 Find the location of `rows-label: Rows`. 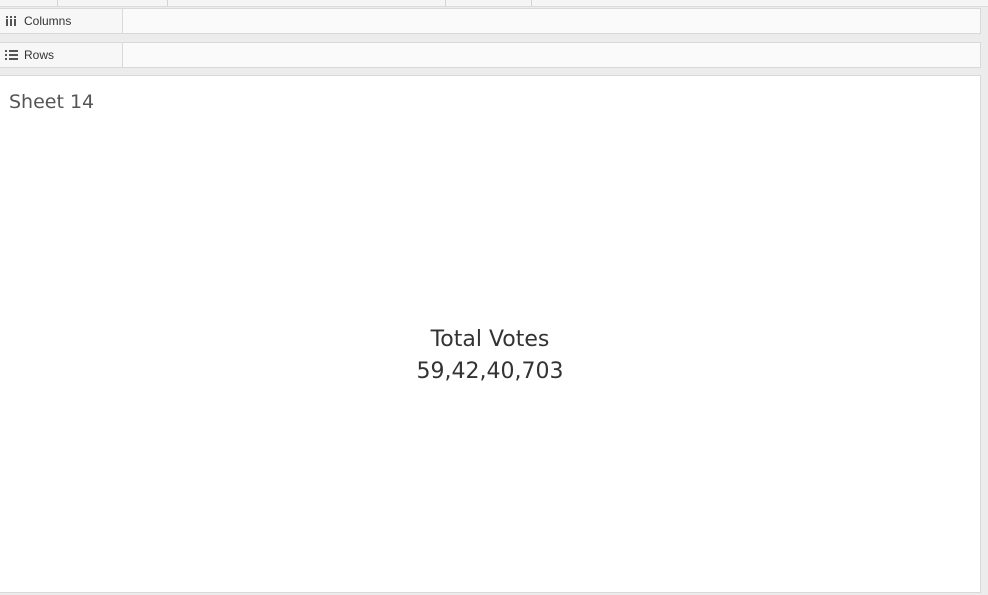

rows-label: Rows is located at coordinates (39, 55).